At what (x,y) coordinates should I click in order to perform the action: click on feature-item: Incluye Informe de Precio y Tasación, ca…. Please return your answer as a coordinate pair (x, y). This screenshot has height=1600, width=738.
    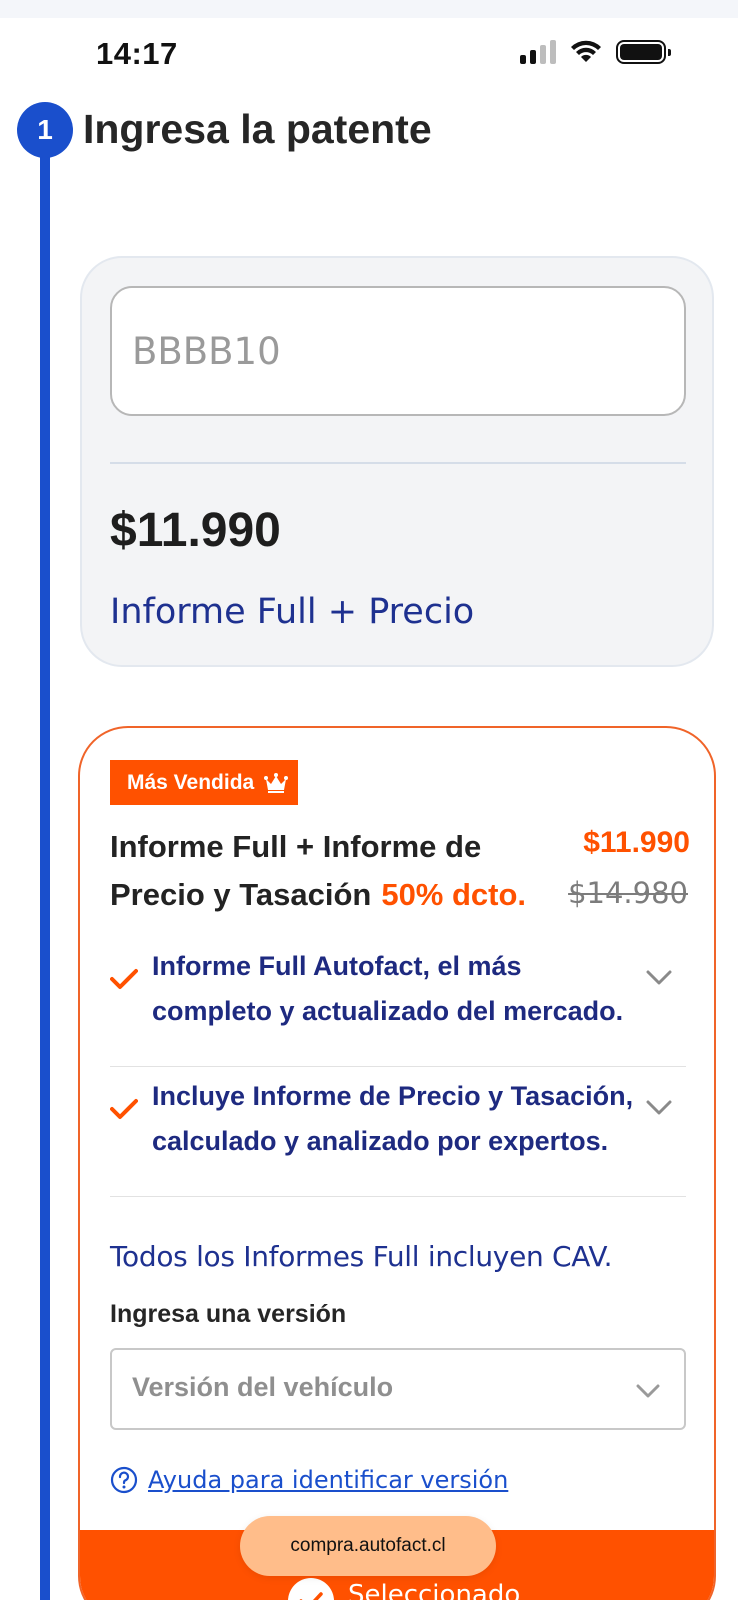
    Looking at the image, I should click on (398, 1138).